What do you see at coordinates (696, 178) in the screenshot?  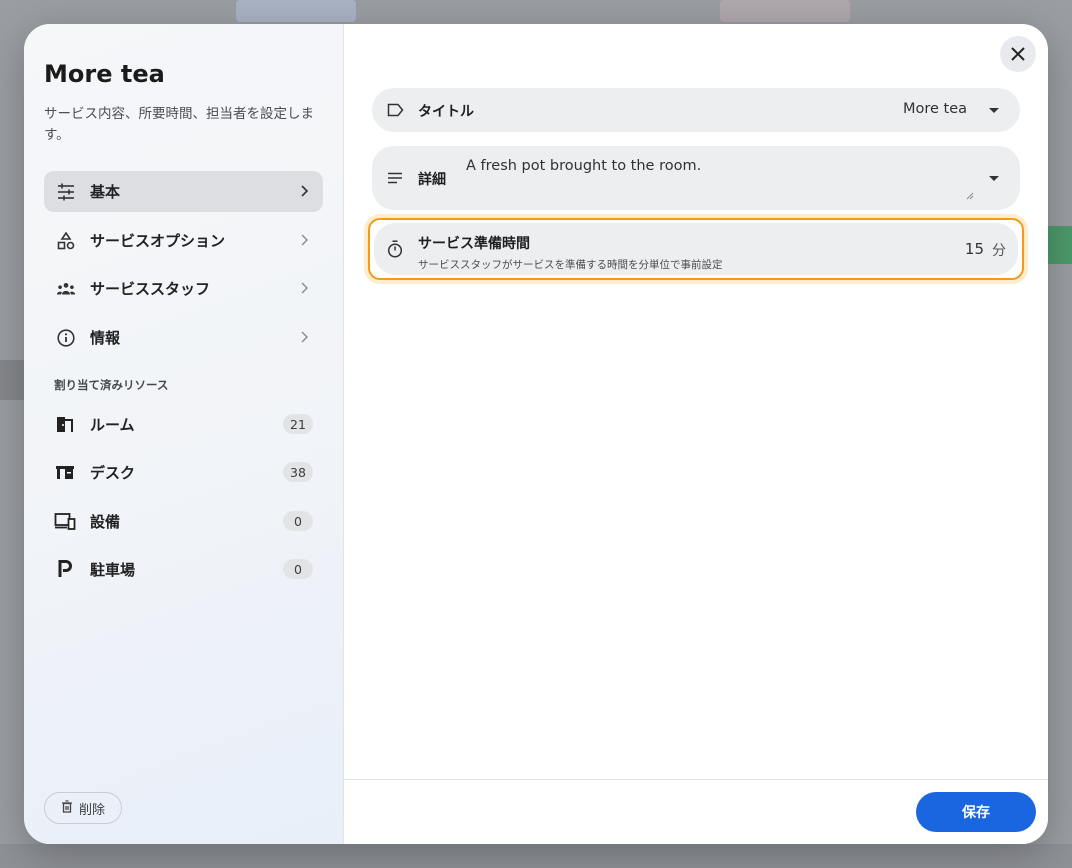 I see `detail-field: 詳細 A fresh pot brought to the room.` at bounding box center [696, 178].